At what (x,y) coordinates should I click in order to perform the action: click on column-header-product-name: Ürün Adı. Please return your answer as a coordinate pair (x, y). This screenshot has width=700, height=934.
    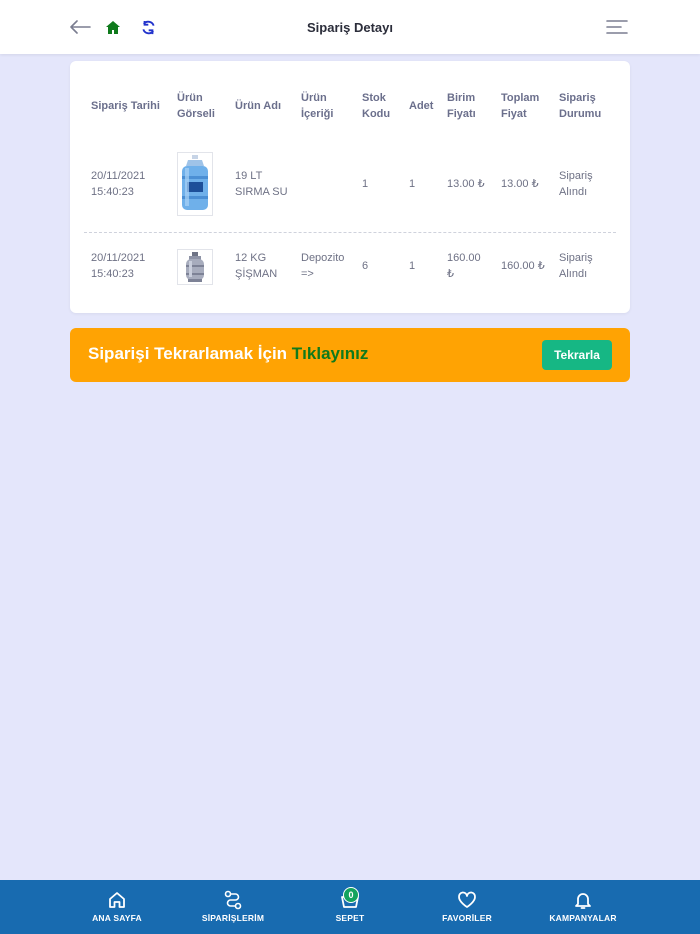
    Looking at the image, I should click on (258, 106).